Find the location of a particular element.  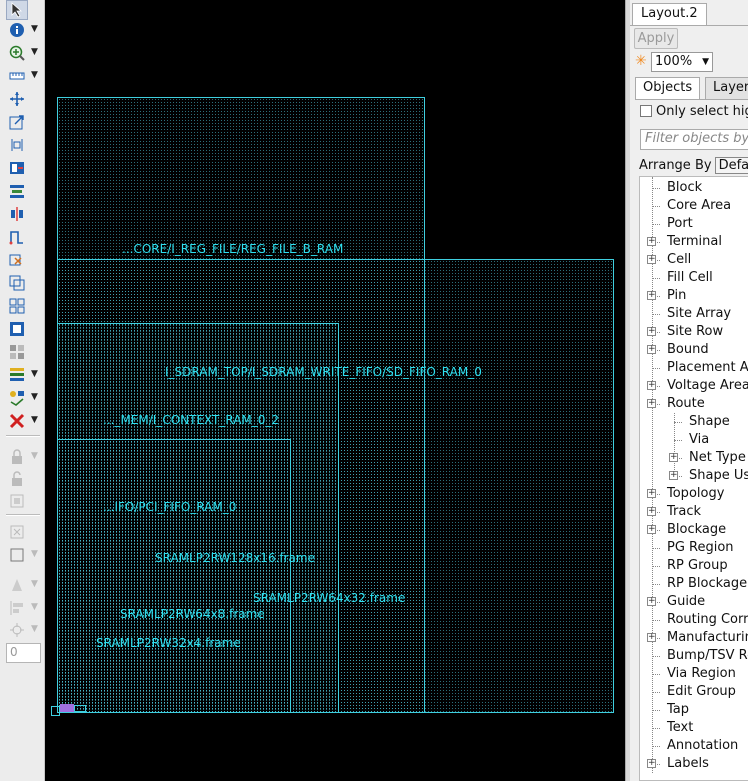

frame-label: SRAMLP2RW64x8.frame is located at coordinates (192, 614).